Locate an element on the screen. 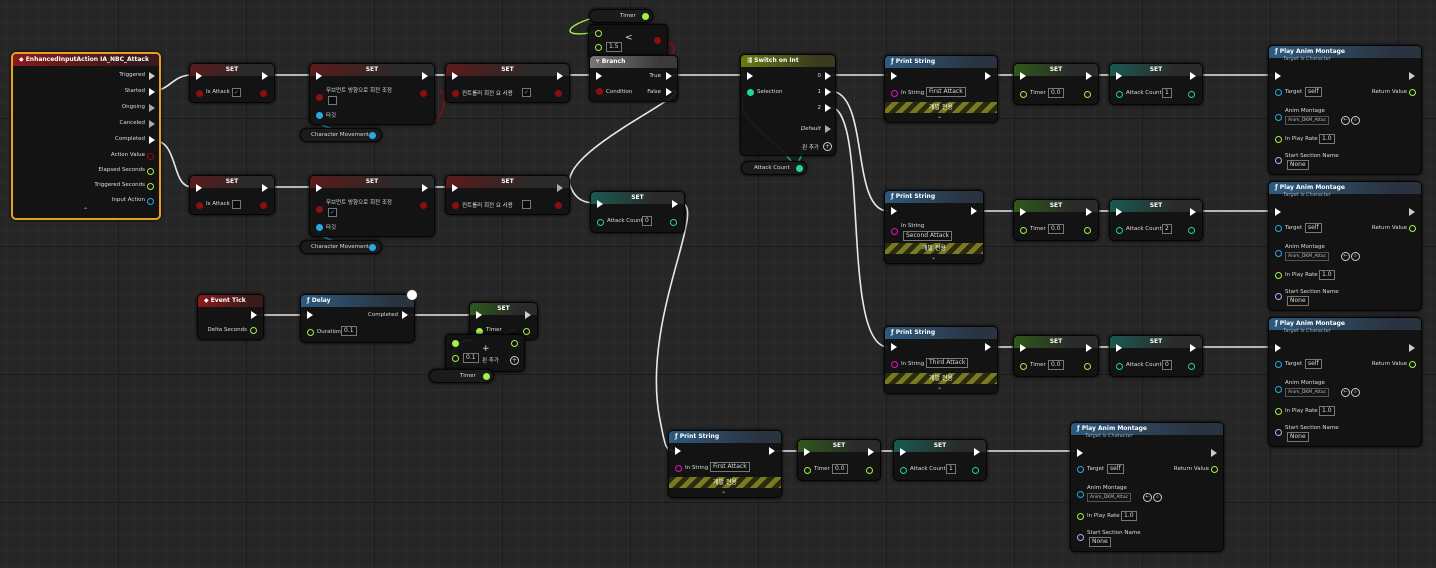  component-out-pin is located at coordinates (372, 135).